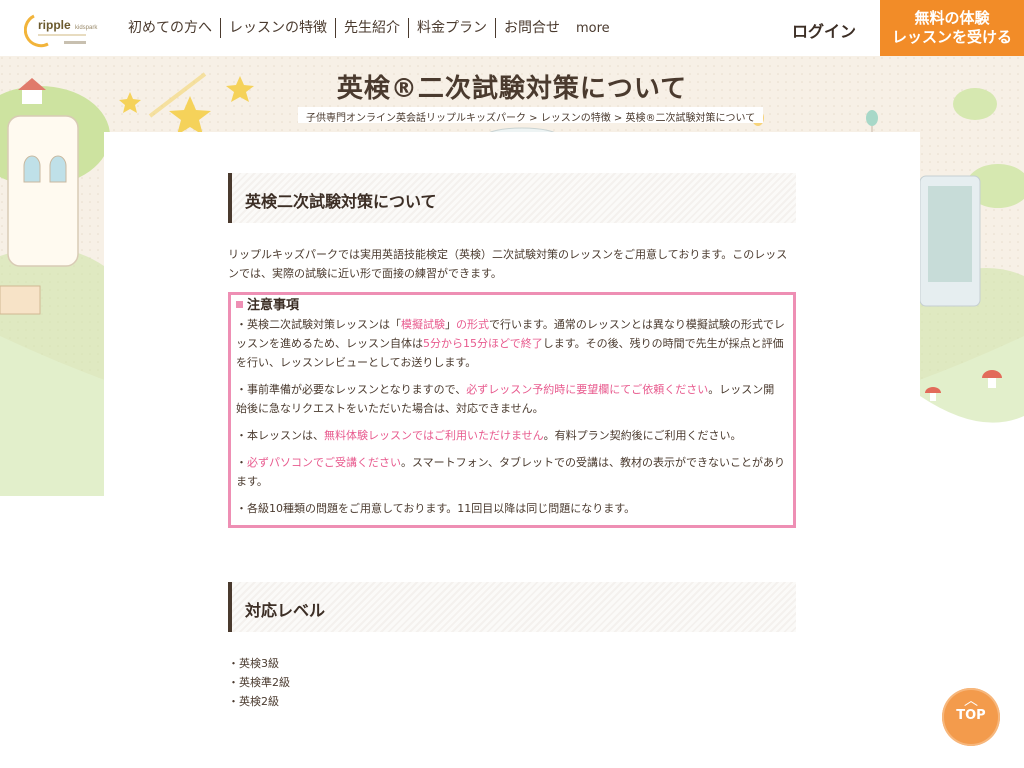 Image resolution: width=1024 pixels, height=768 pixels. I want to click on free-trial-line2: レッスンを受ける, so click(951, 37).